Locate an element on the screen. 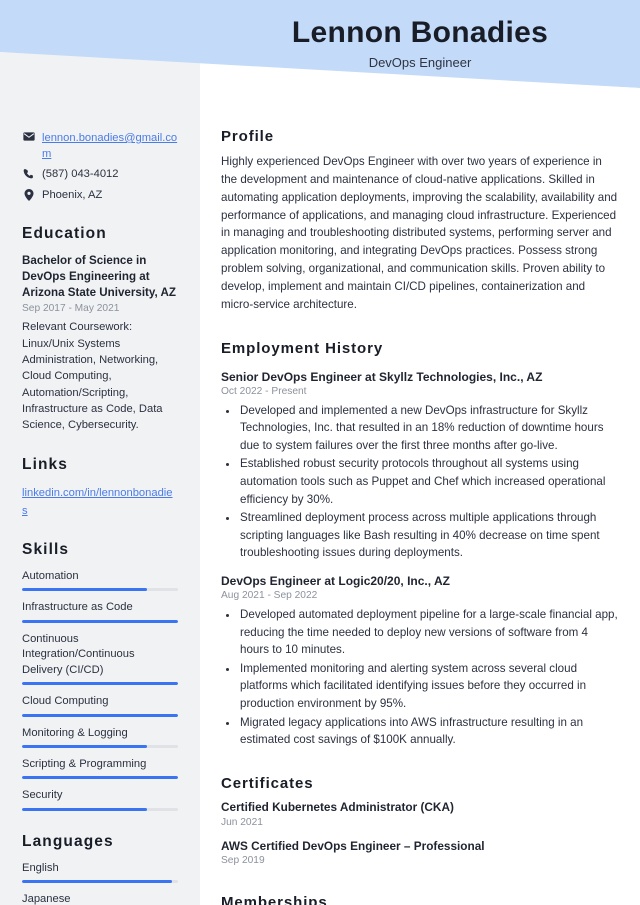 This screenshot has height=905, width=640. skill-item: Monitoring & Logging is located at coordinates (100, 737).